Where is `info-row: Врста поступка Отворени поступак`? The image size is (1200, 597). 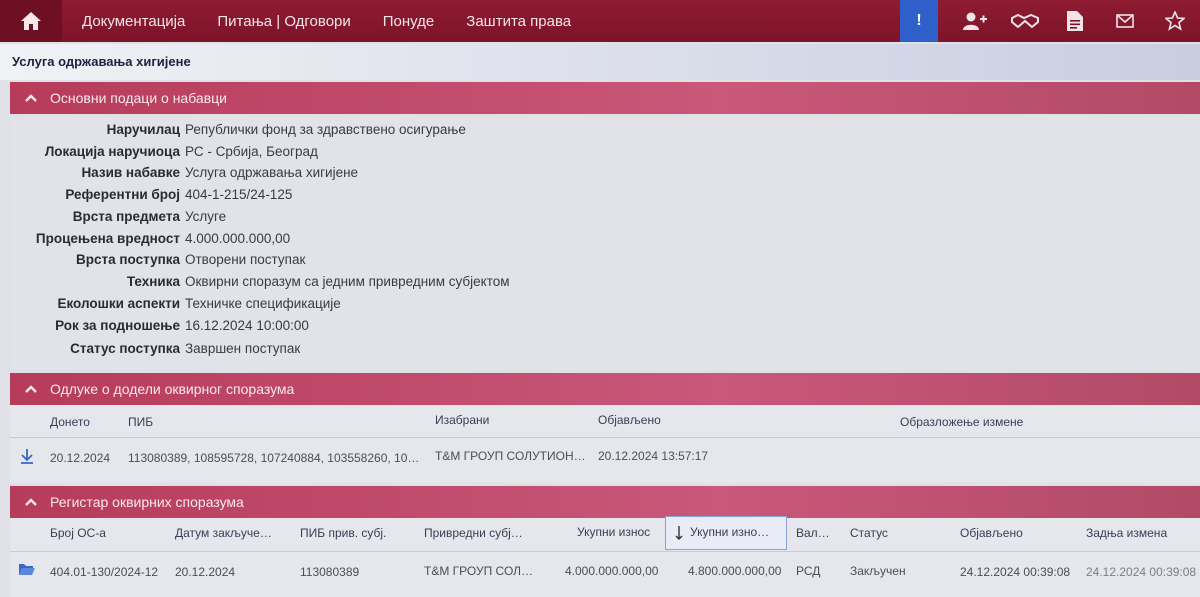
info-row: Врста поступка Отворени поступак is located at coordinates (360, 263).